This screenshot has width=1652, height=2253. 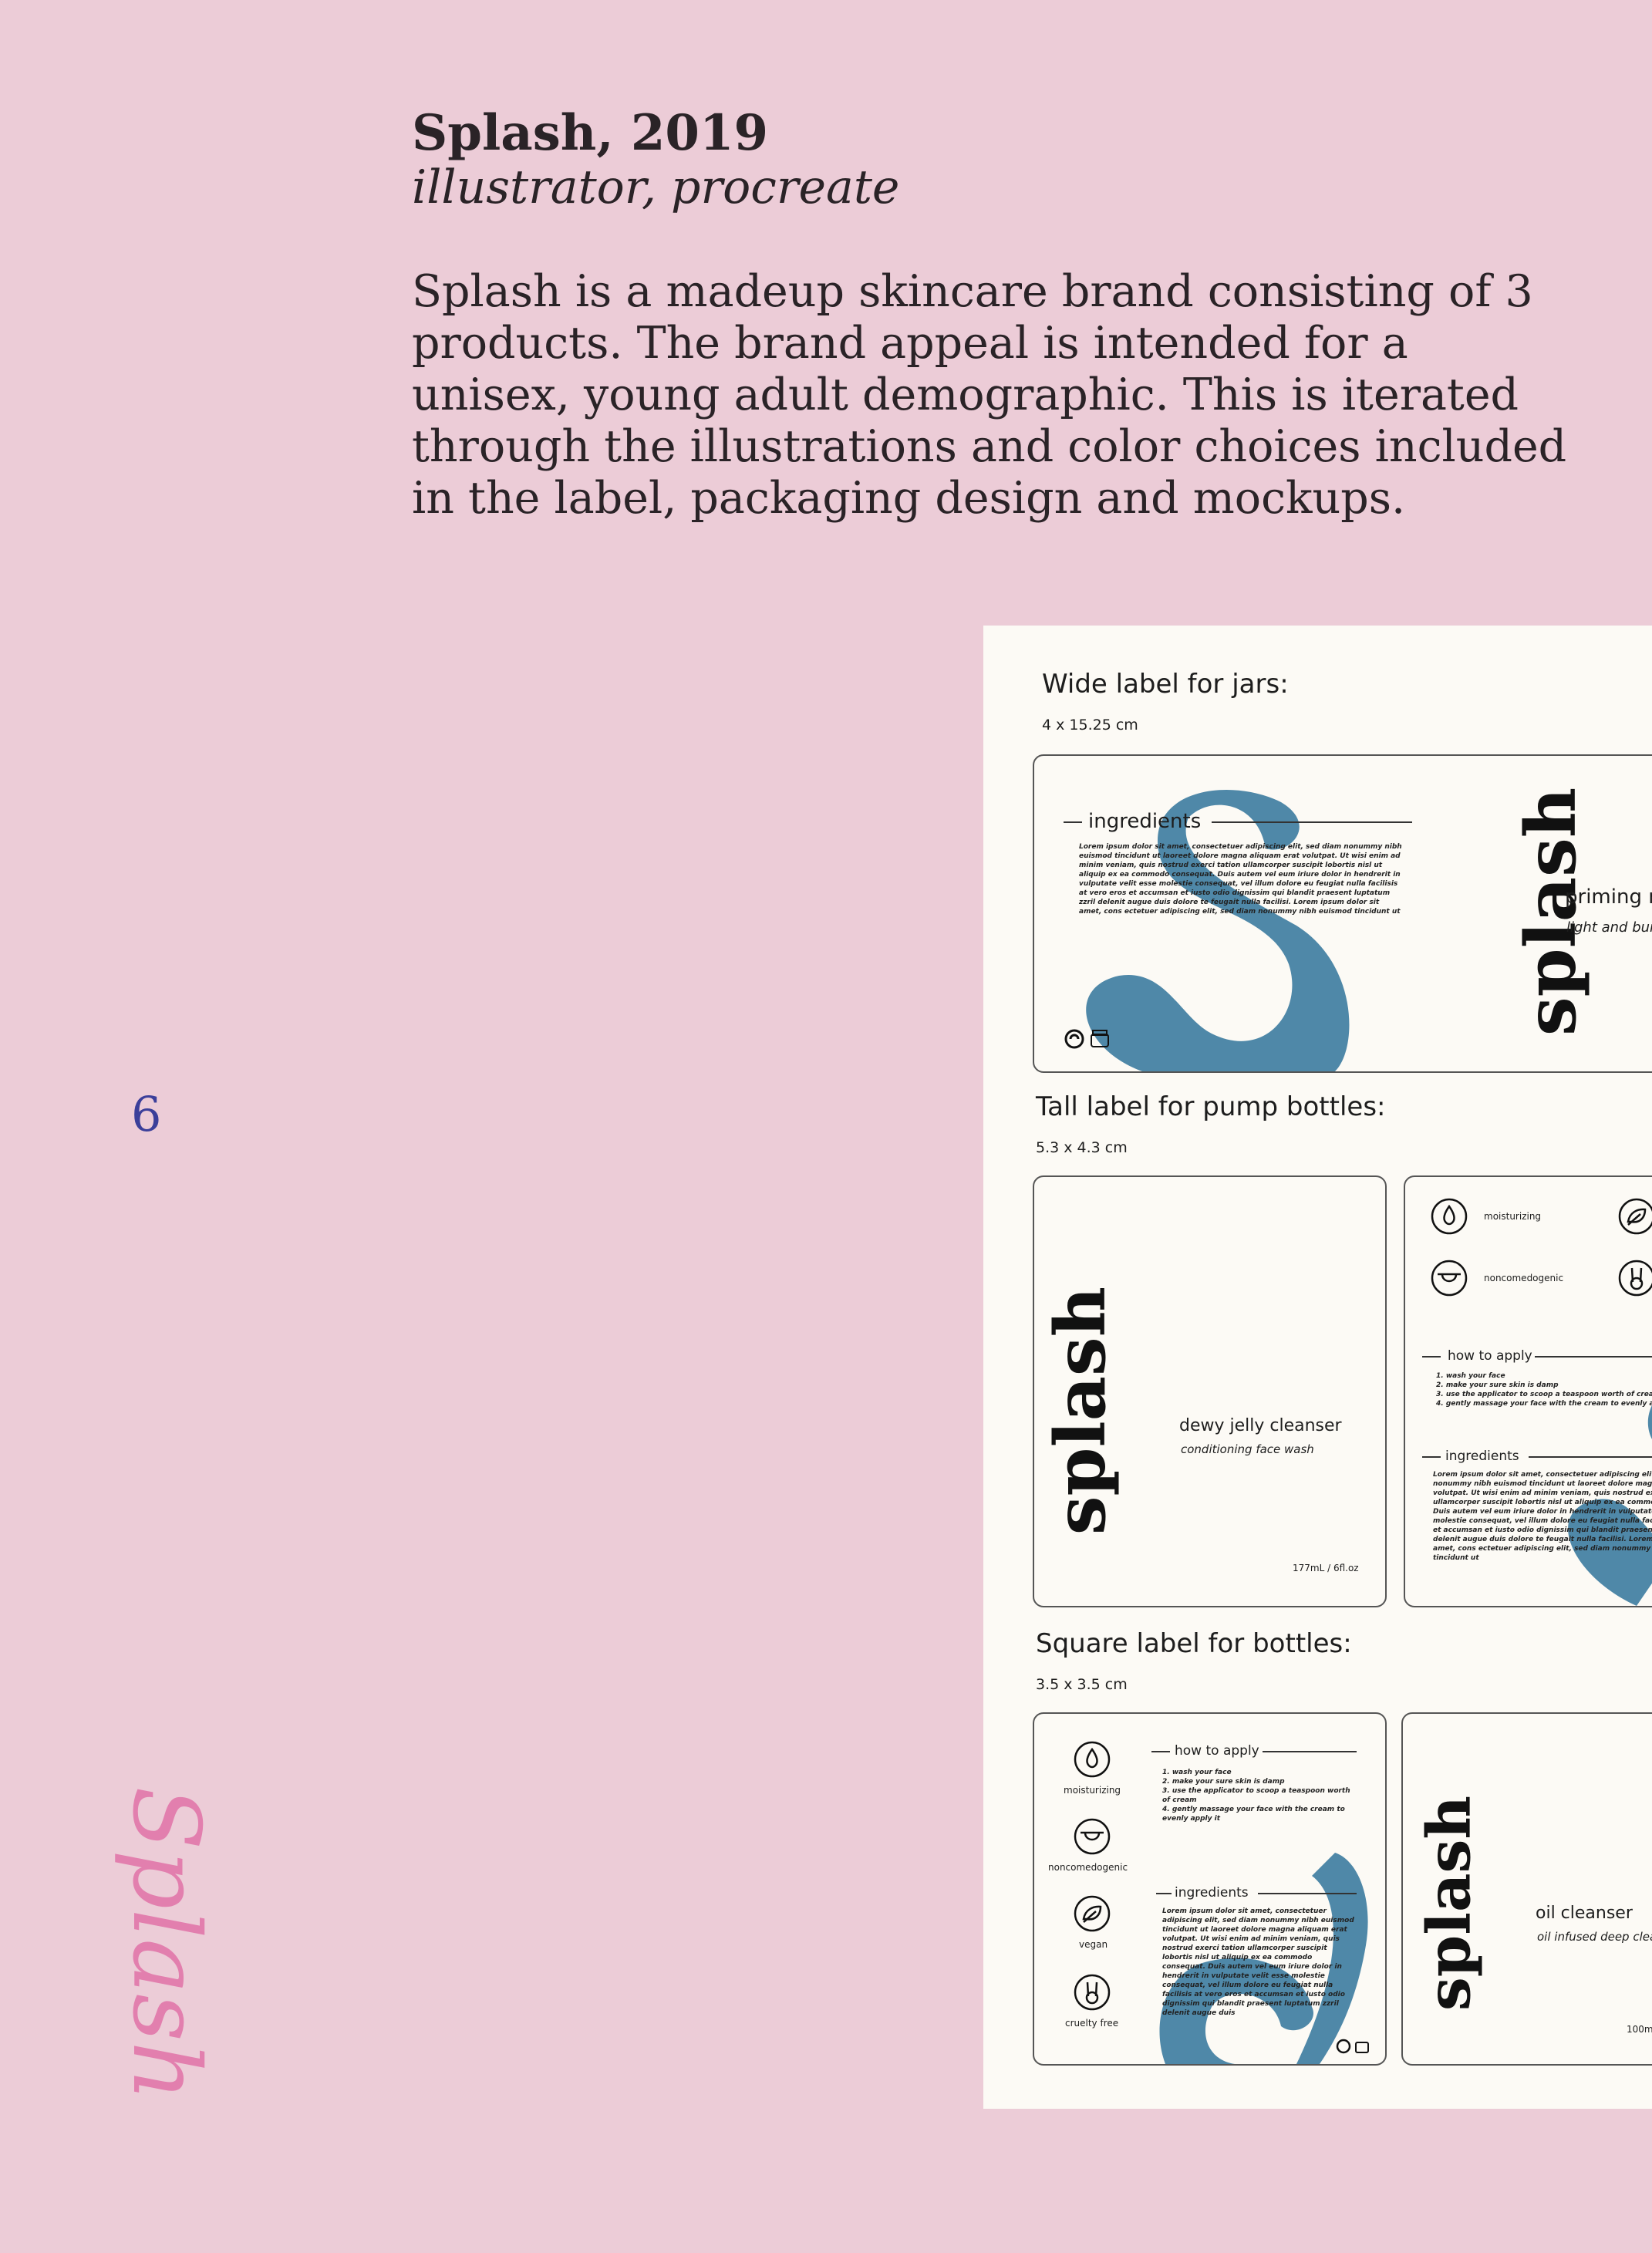 I want to click on tall-volume: 177mL / 6fl.oz, so click(x=1326, y=1568).